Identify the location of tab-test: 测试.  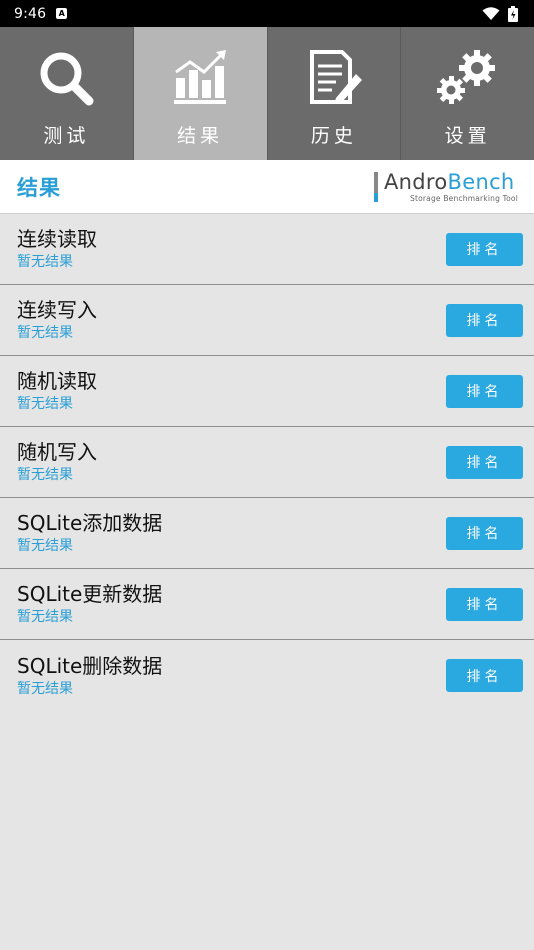
(67, 93).